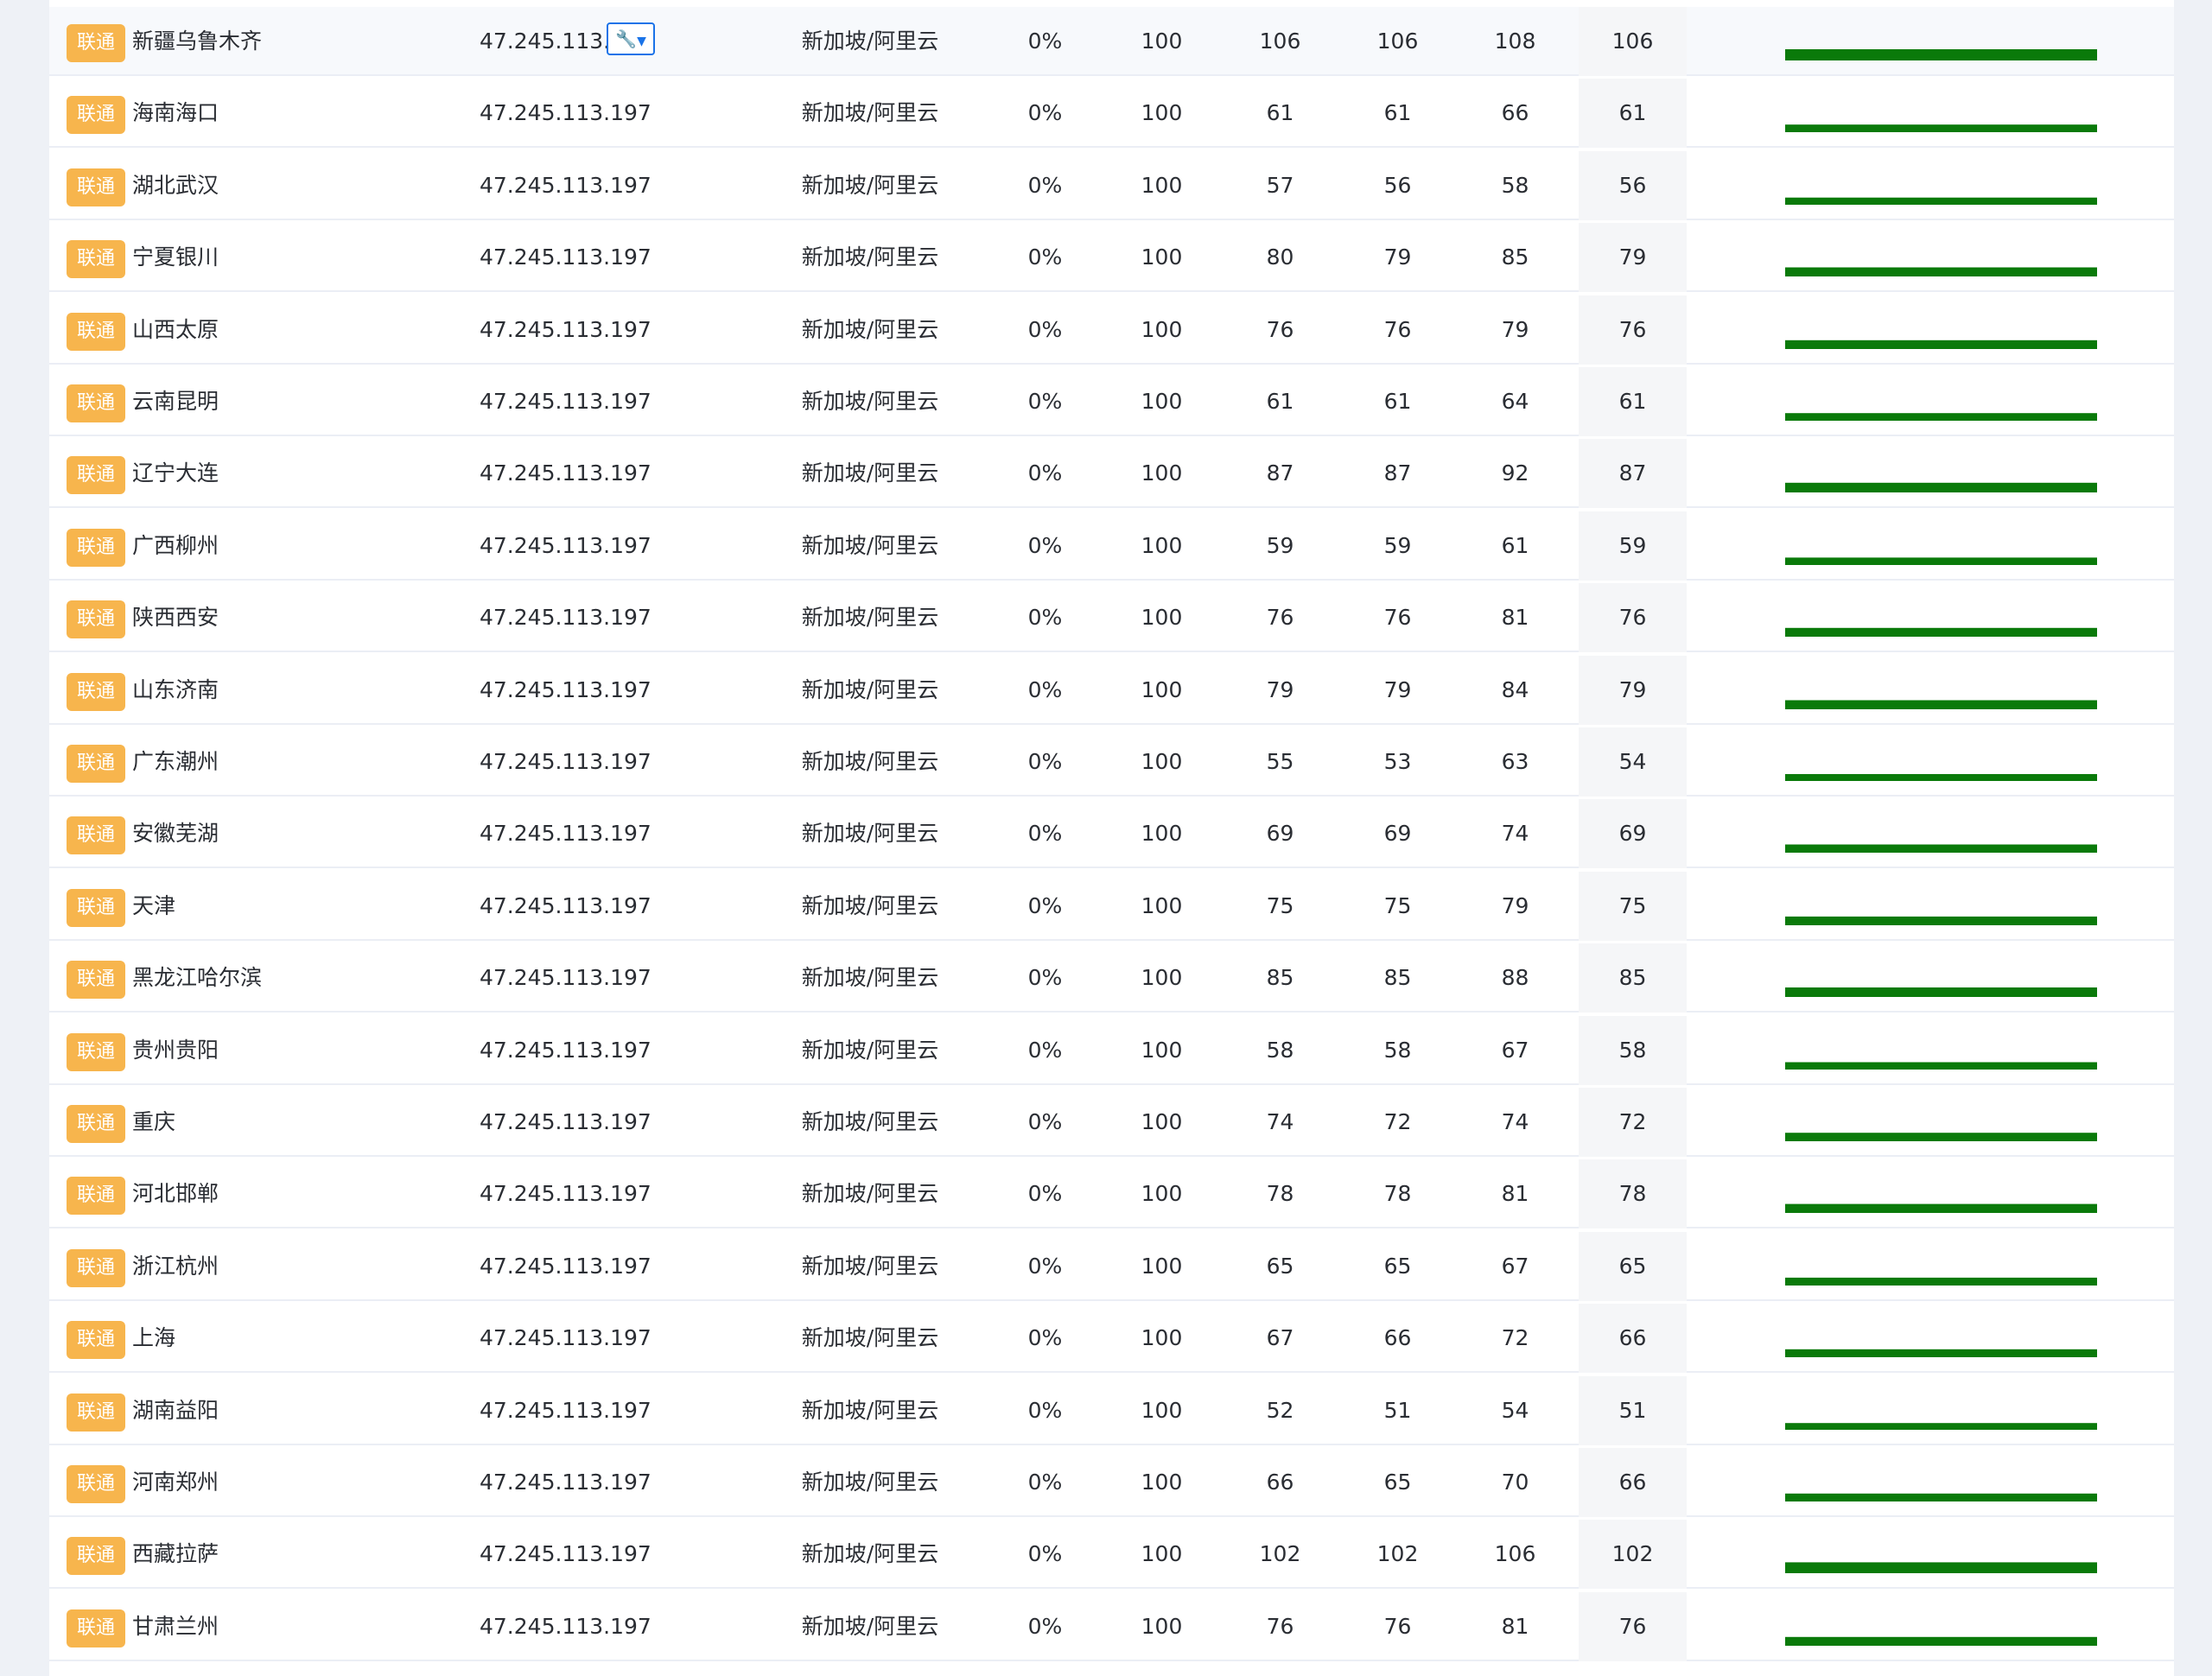 This screenshot has width=2212, height=1676. Describe the element at coordinates (1280, 1338) in the screenshot. I see `cell-last: 67` at that location.